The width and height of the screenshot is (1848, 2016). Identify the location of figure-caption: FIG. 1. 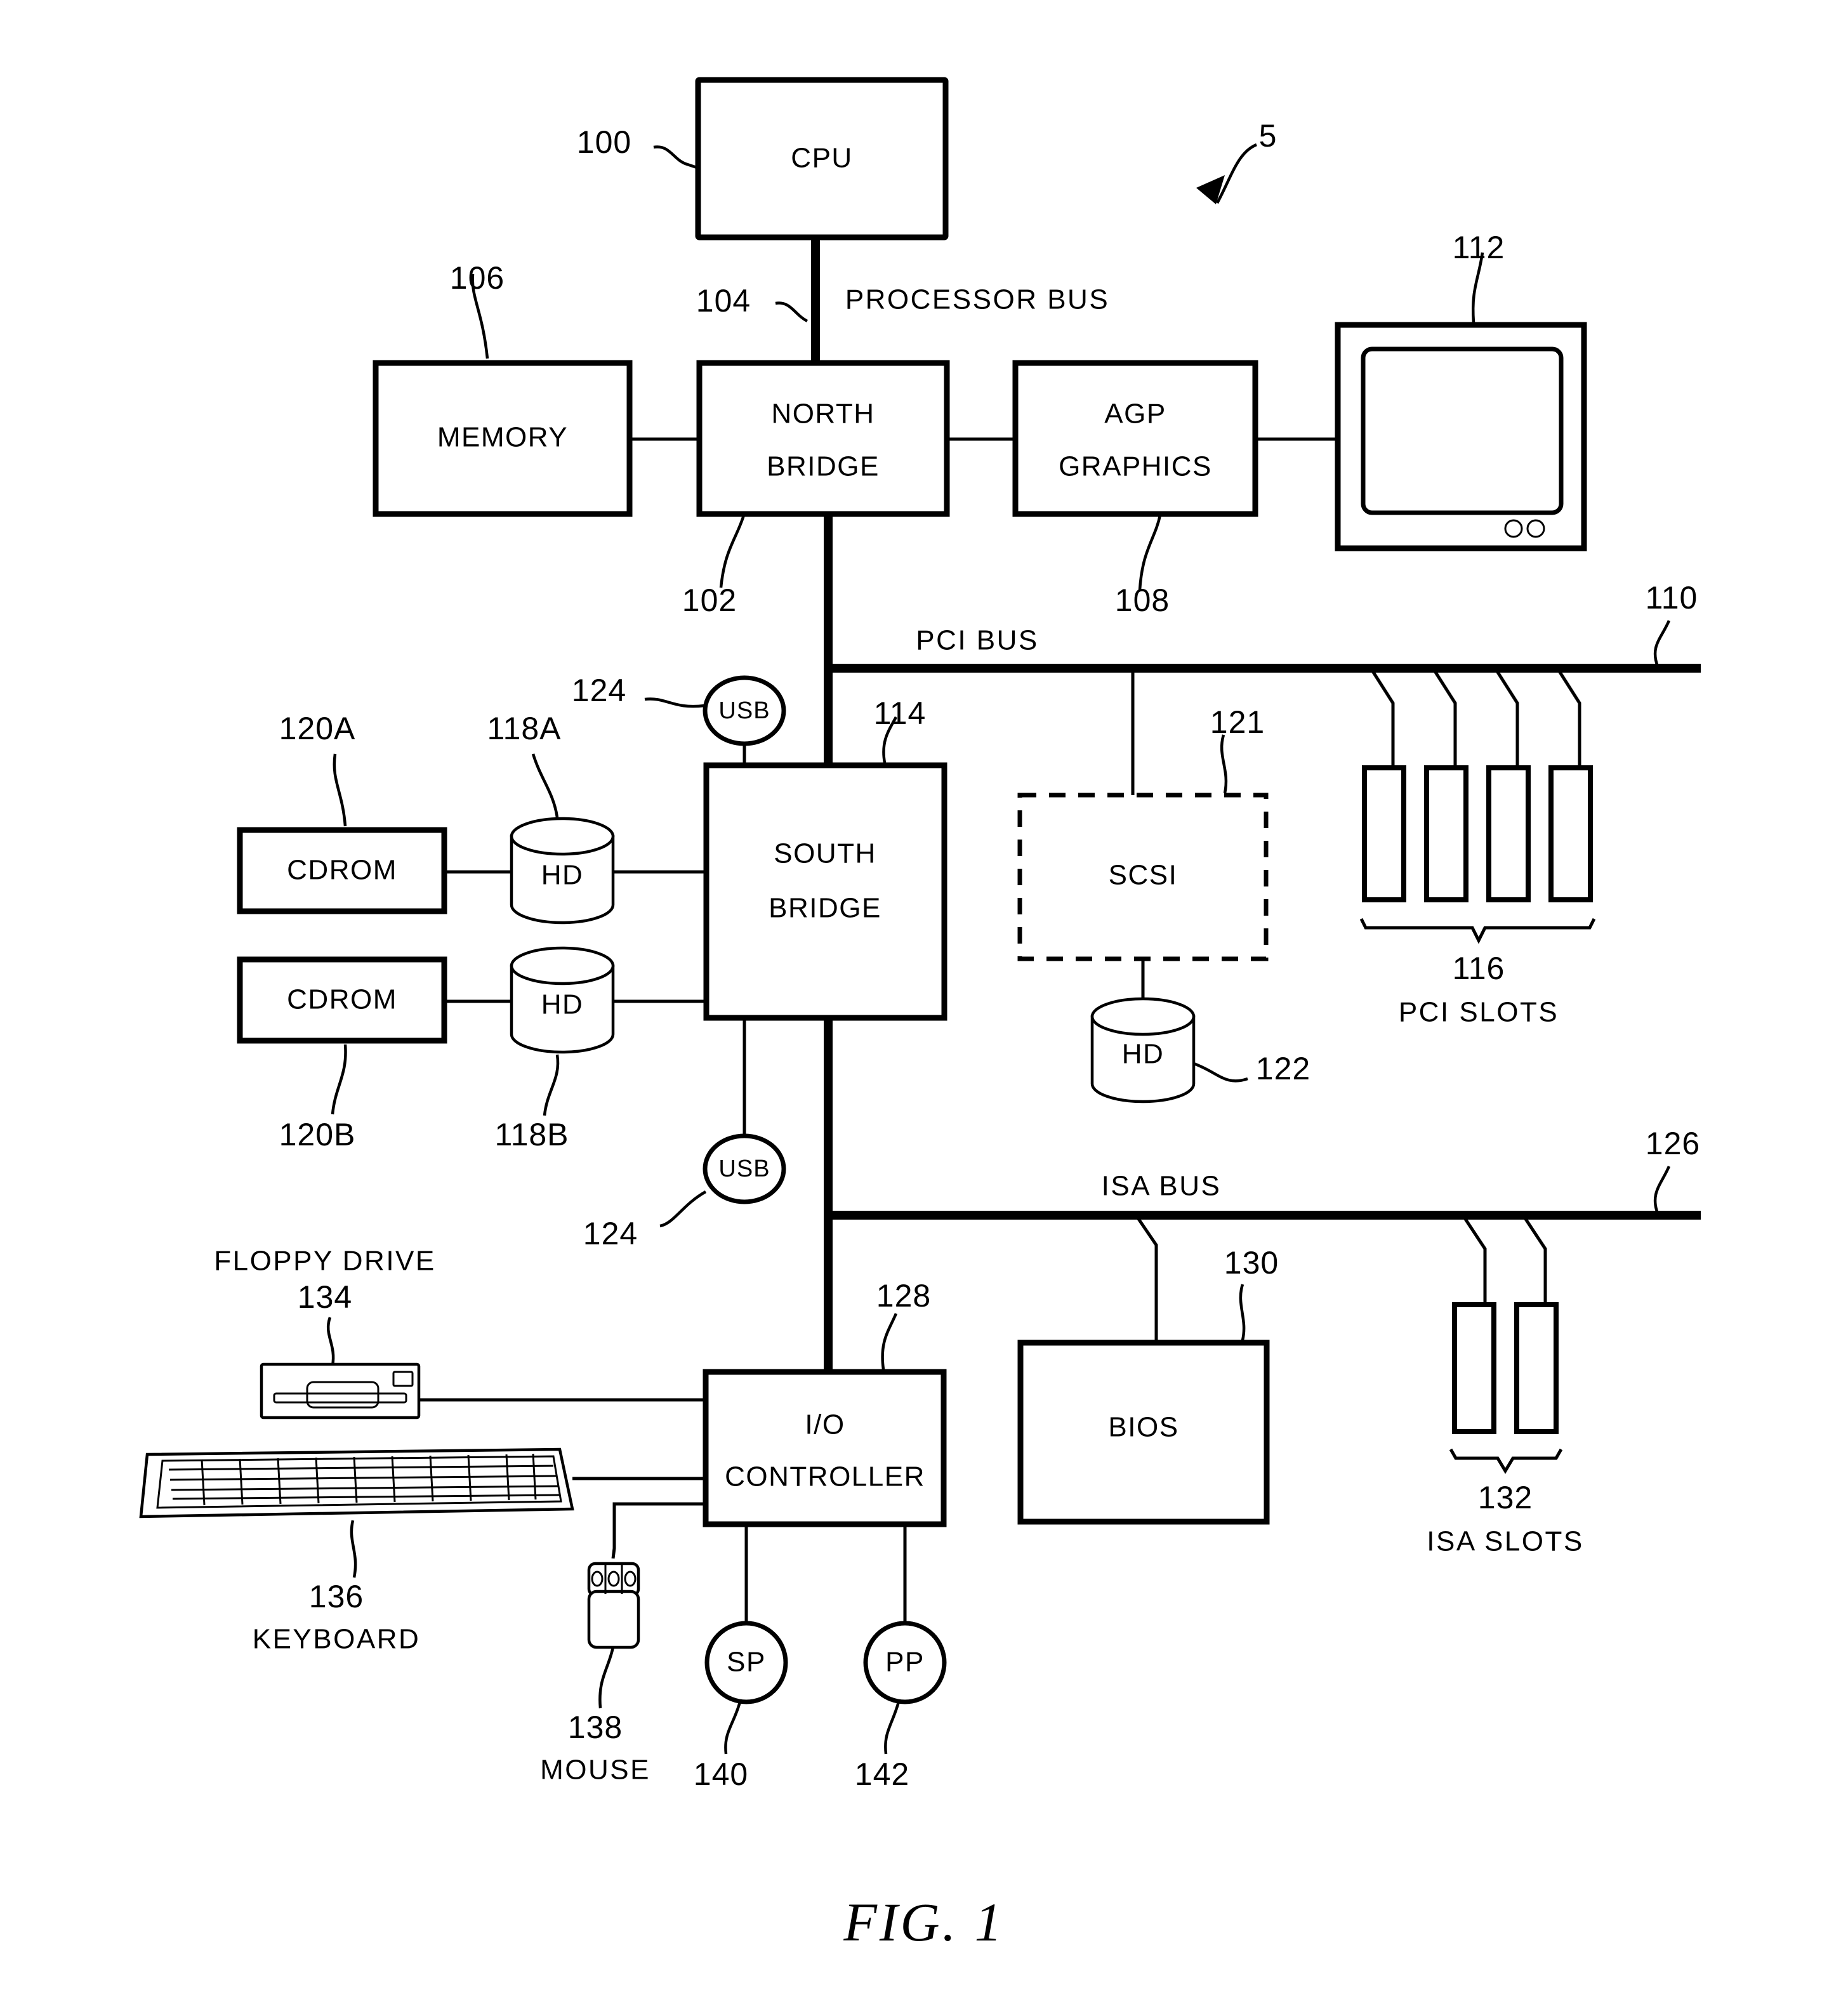
(923, 1923).